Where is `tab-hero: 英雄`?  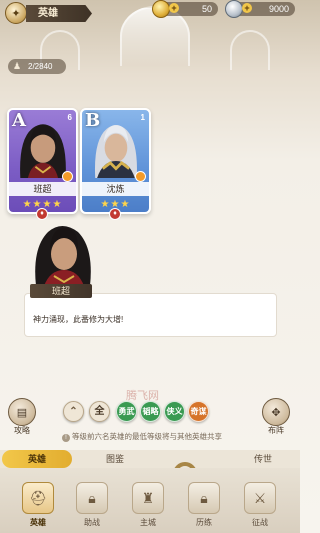 tab-hero: 英雄 is located at coordinates (37, 459).